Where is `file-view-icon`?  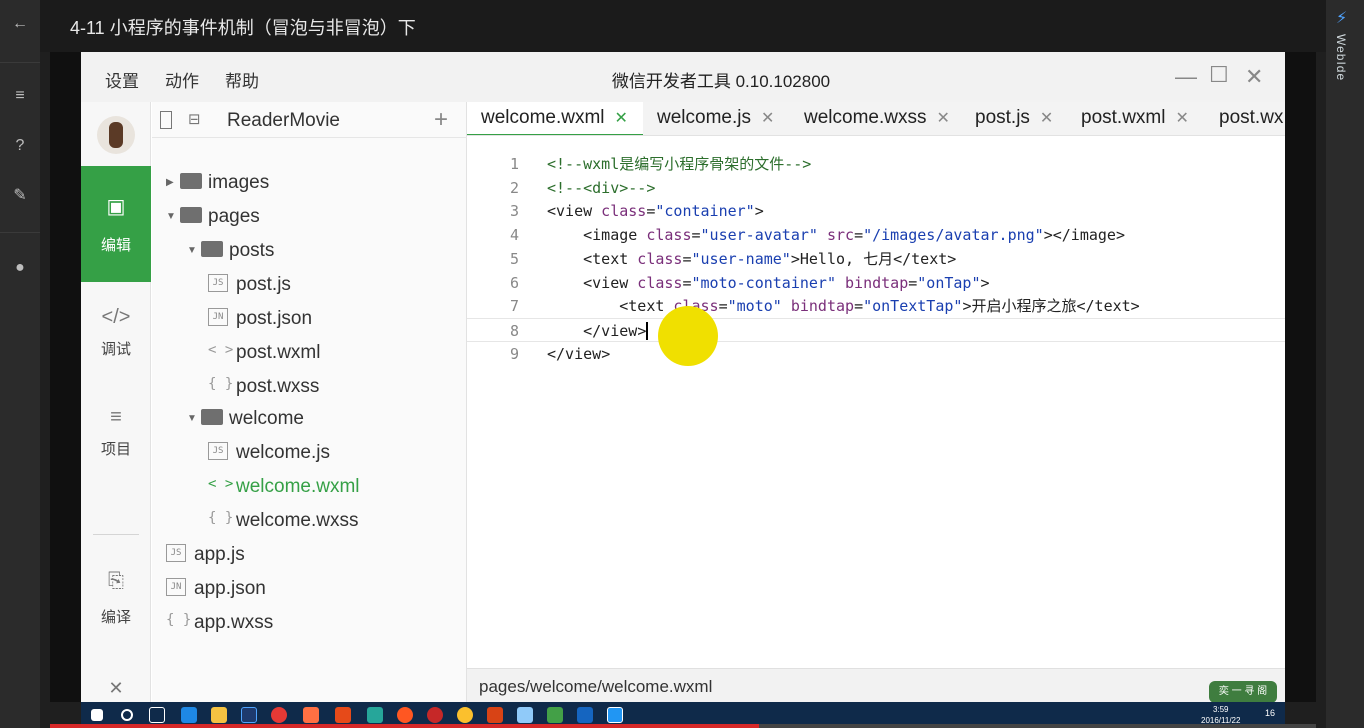
file-view-icon is located at coordinates (166, 120).